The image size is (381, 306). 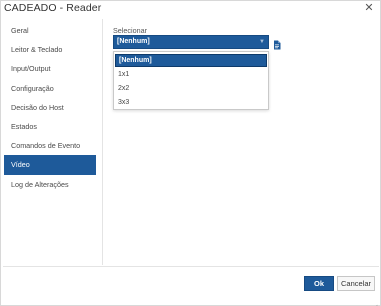 What do you see at coordinates (191, 60) in the screenshot?
I see `dropdown-option-nenhum: [Nenhum]` at bounding box center [191, 60].